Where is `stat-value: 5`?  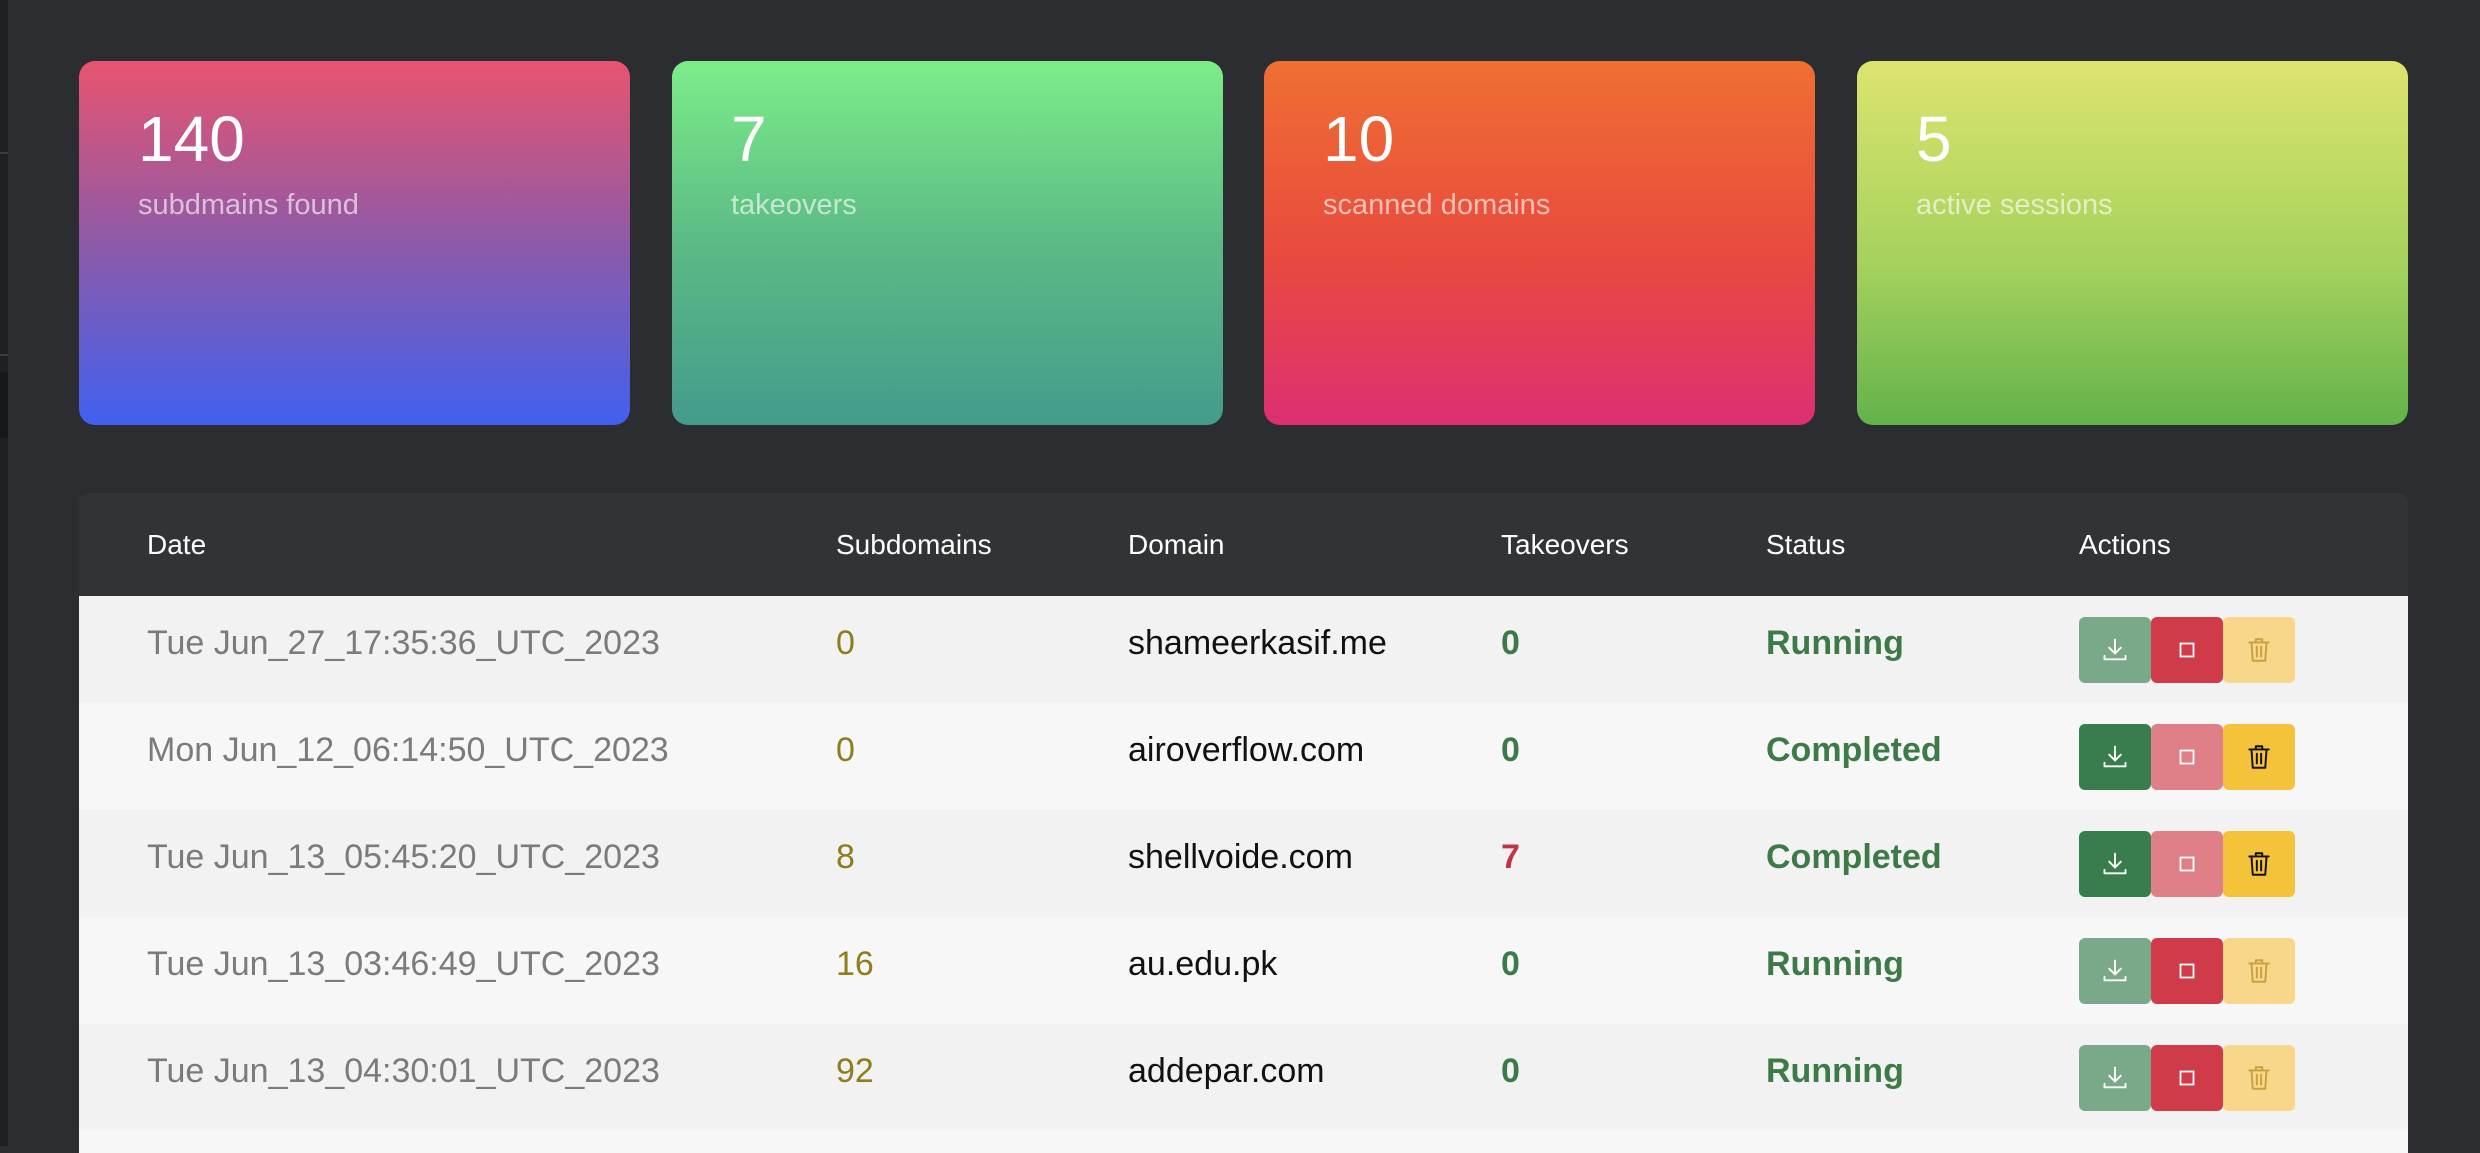
stat-value: 5 is located at coordinates (1934, 139).